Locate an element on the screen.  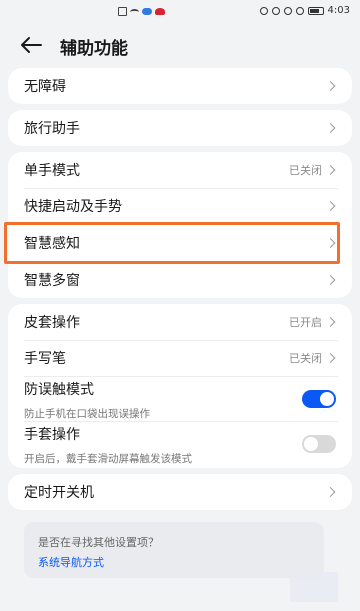
status-time: 4:03 is located at coordinates (338, 10).